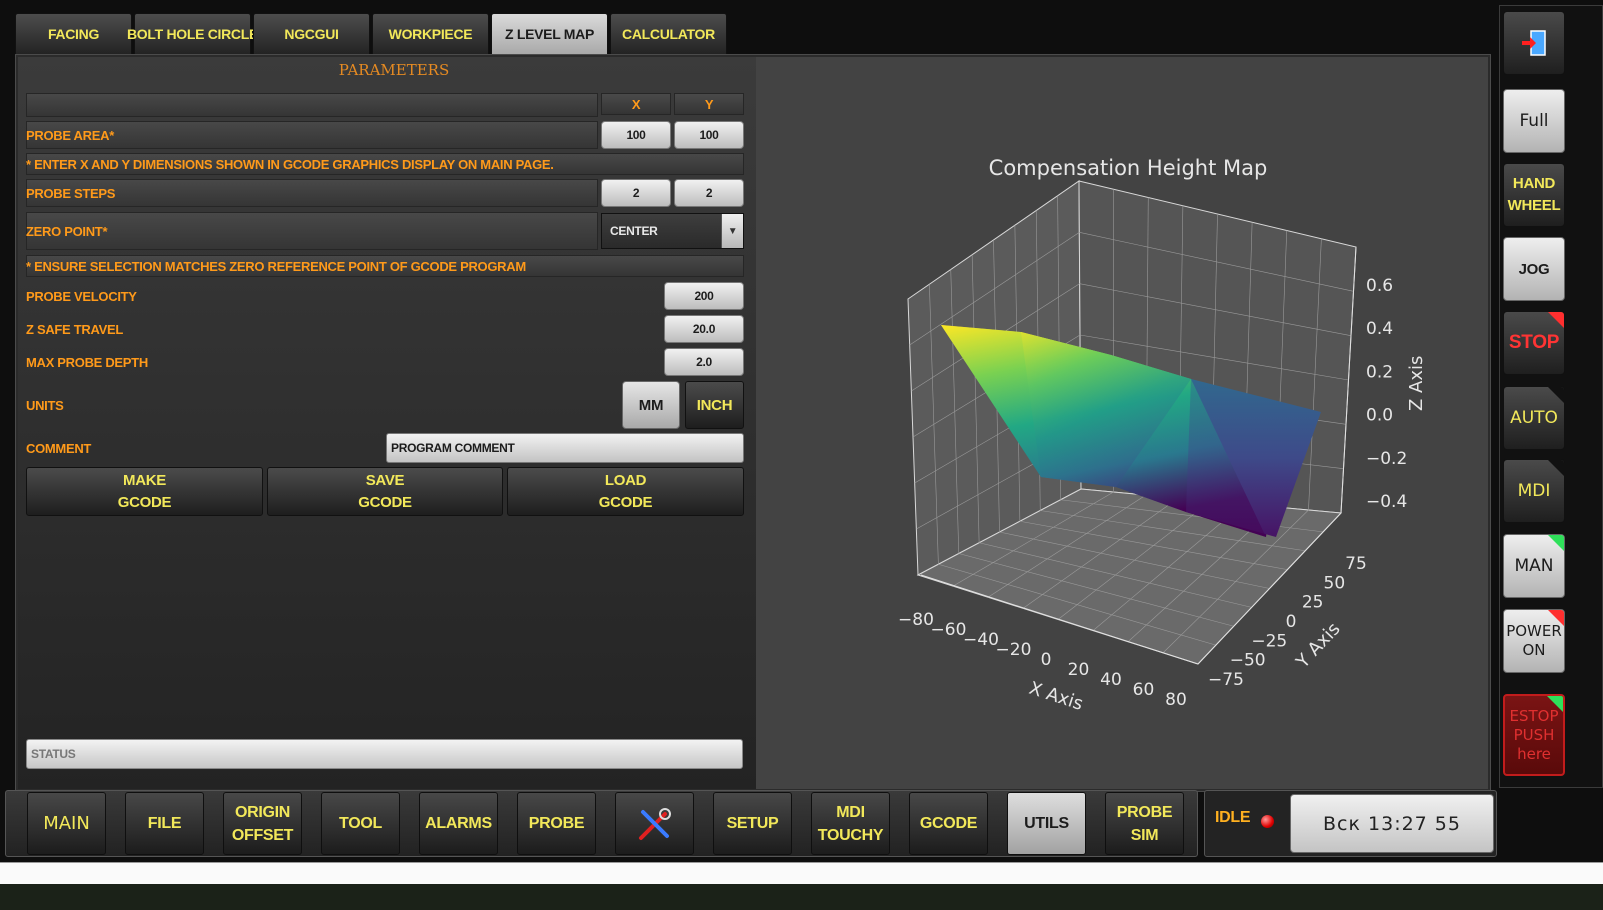 The image size is (1603, 910). Describe the element at coordinates (1534, 491) in the screenshot. I see `mdi-mode-button: MDI` at that location.